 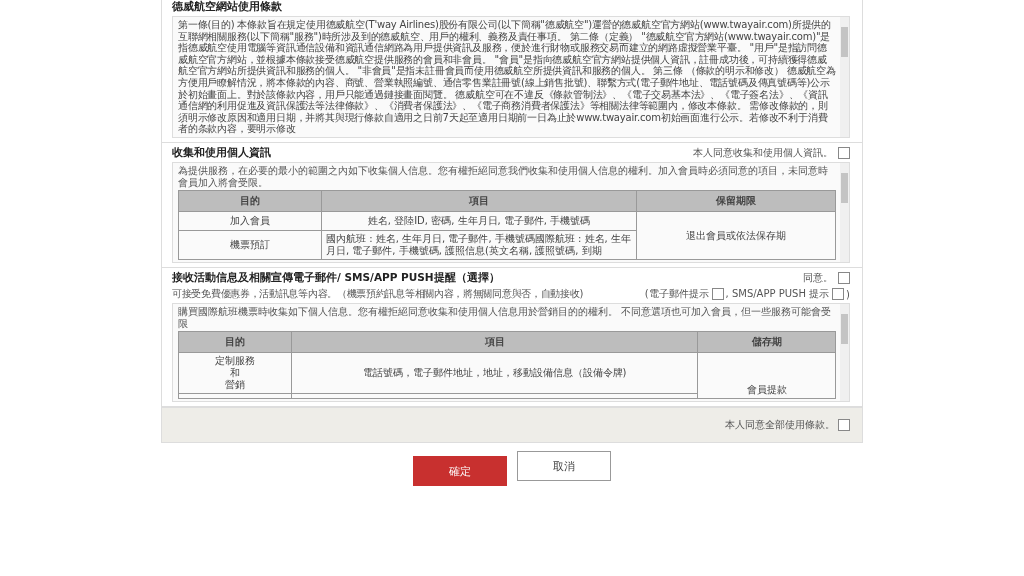 I want to click on bracket-text: ), so click(x=848, y=294).